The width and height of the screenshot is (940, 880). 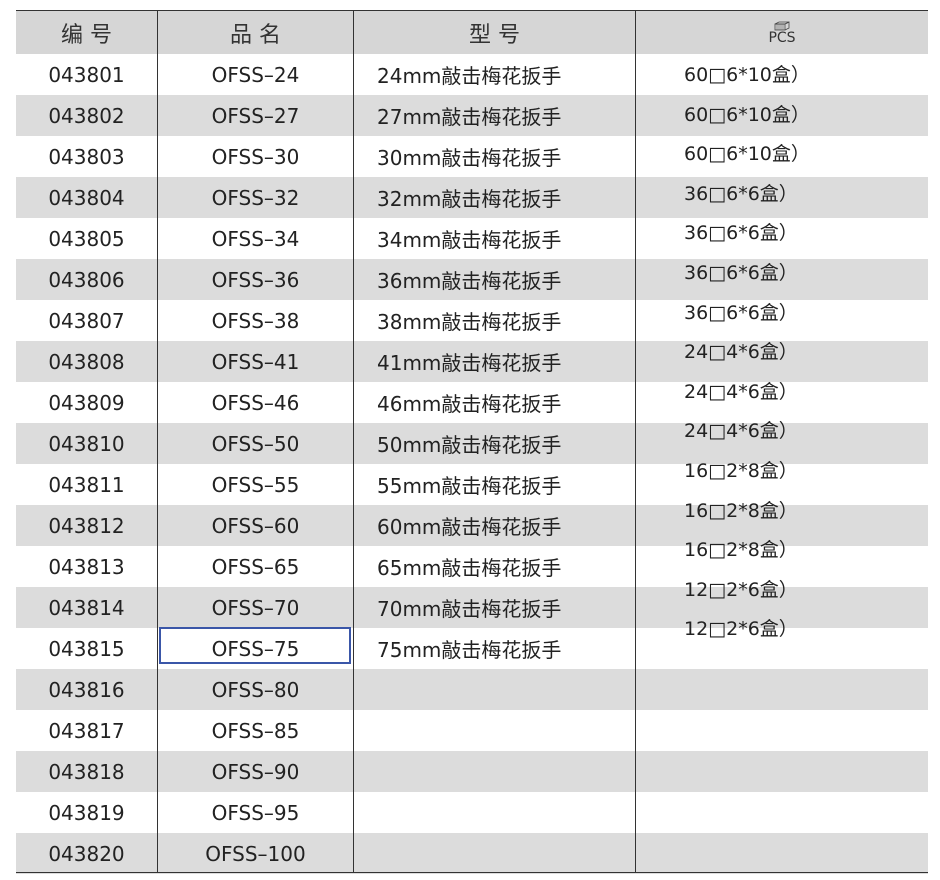 What do you see at coordinates (86, 74) in the screenshot?
I see `cell-code: 043801` at bounding box center [86, 74].